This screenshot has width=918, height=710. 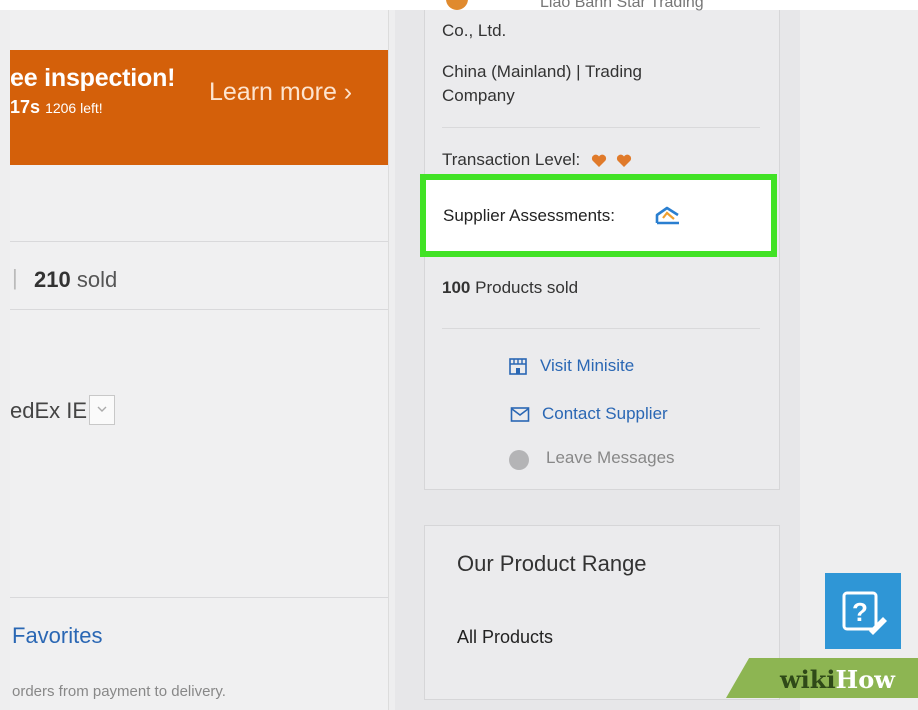 I want to click on banner-remaining: 1206 left!, so click(x=74, y=108).